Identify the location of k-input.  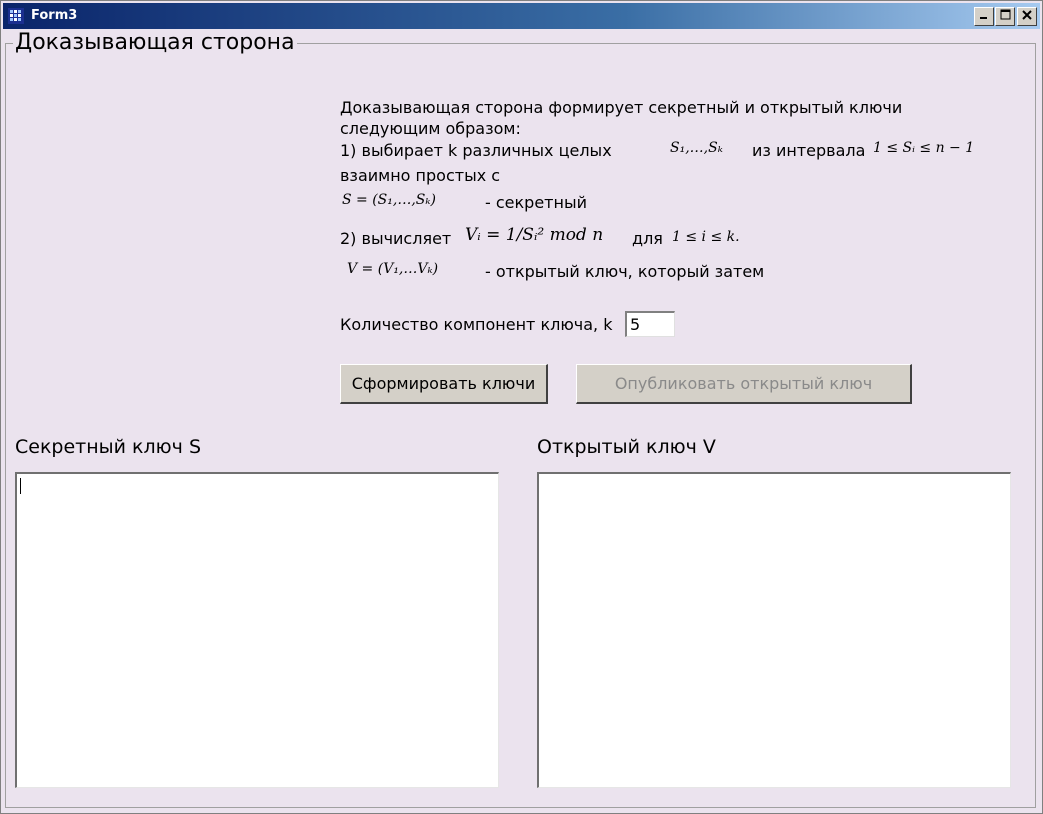
(650, 324).